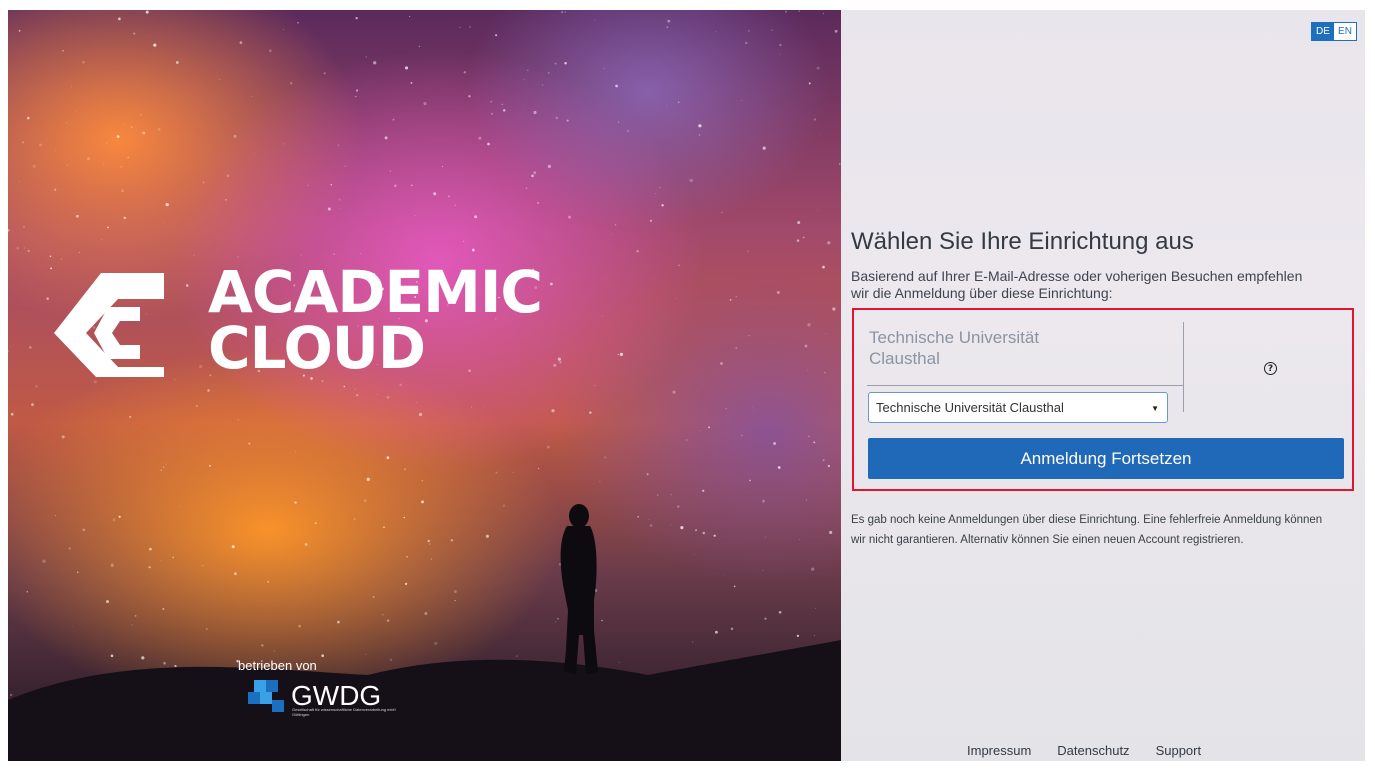  Describe the element at coordinates (1179, 750) in the screenshot. I see `footer-link-support: Support` at that location.